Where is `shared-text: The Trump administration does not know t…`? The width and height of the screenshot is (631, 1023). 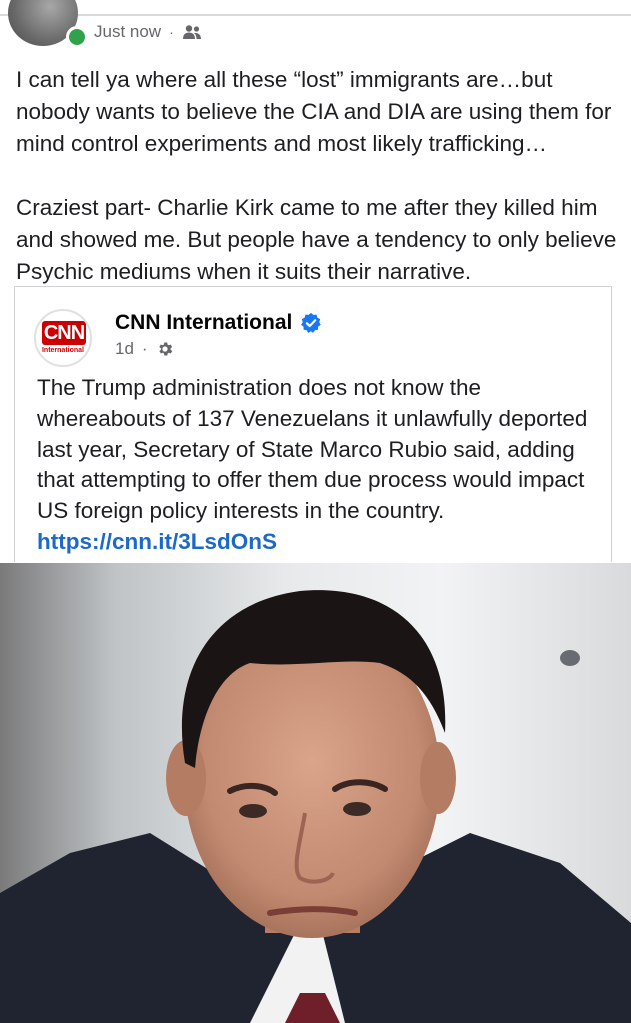
shared-text: The Trump administration does not know t… is located at coordinates (312, 449).